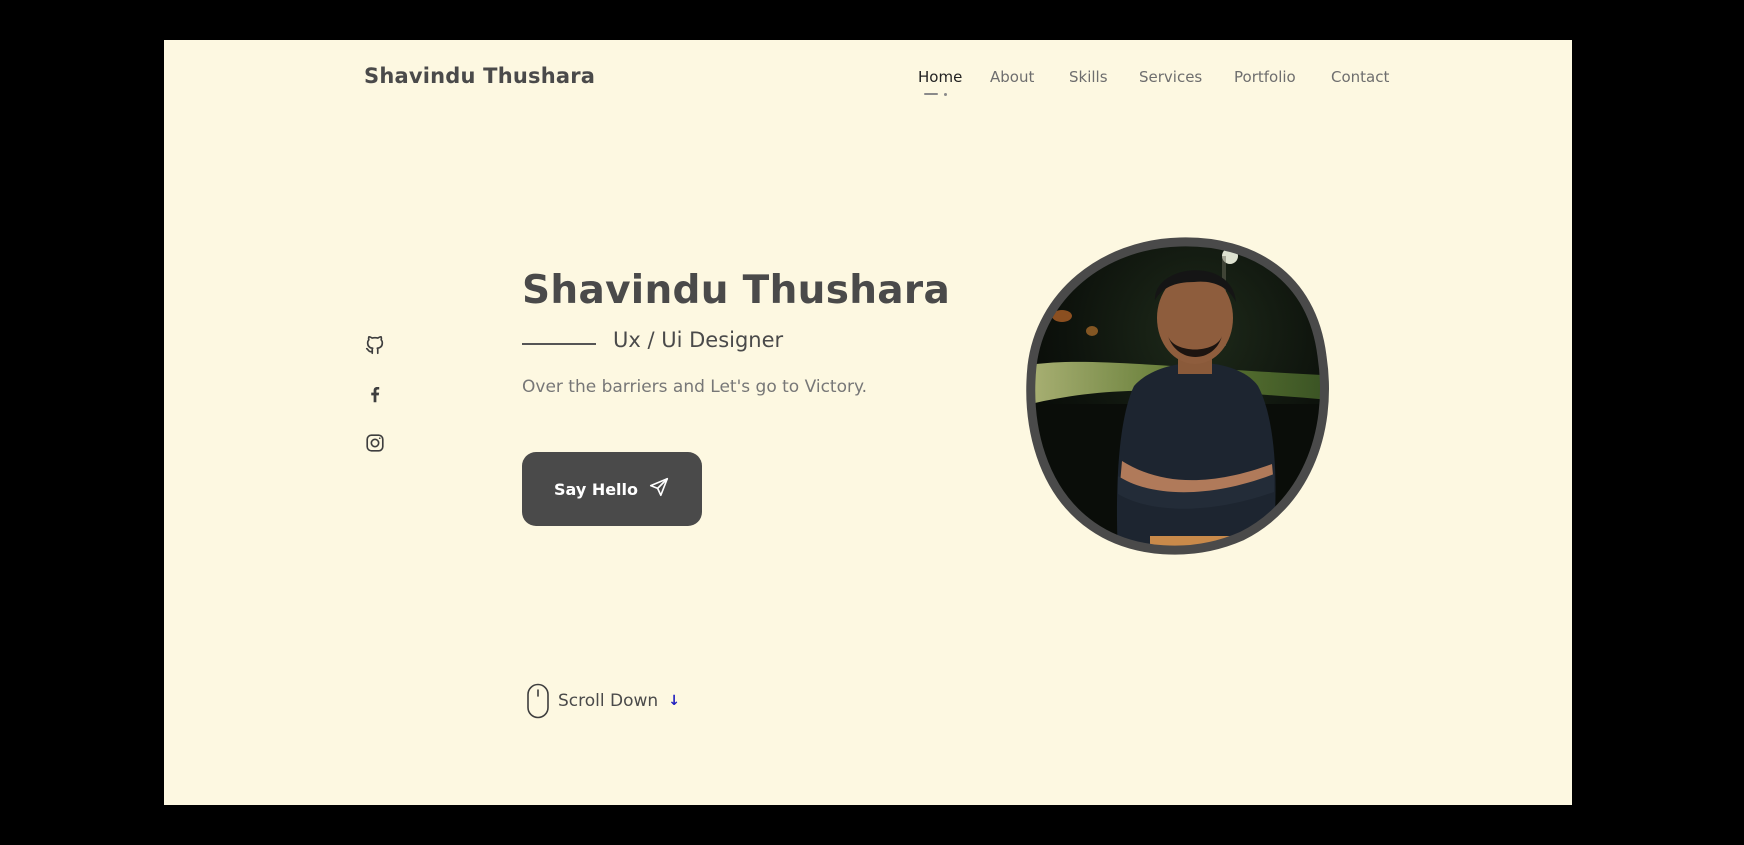 Image resolution: width=1744 pixels, height=845 pixels. What do you see at coordinates (1012, 77) in the screenshot?
I see `nav-about: About` at bounding box center [1012, 77].